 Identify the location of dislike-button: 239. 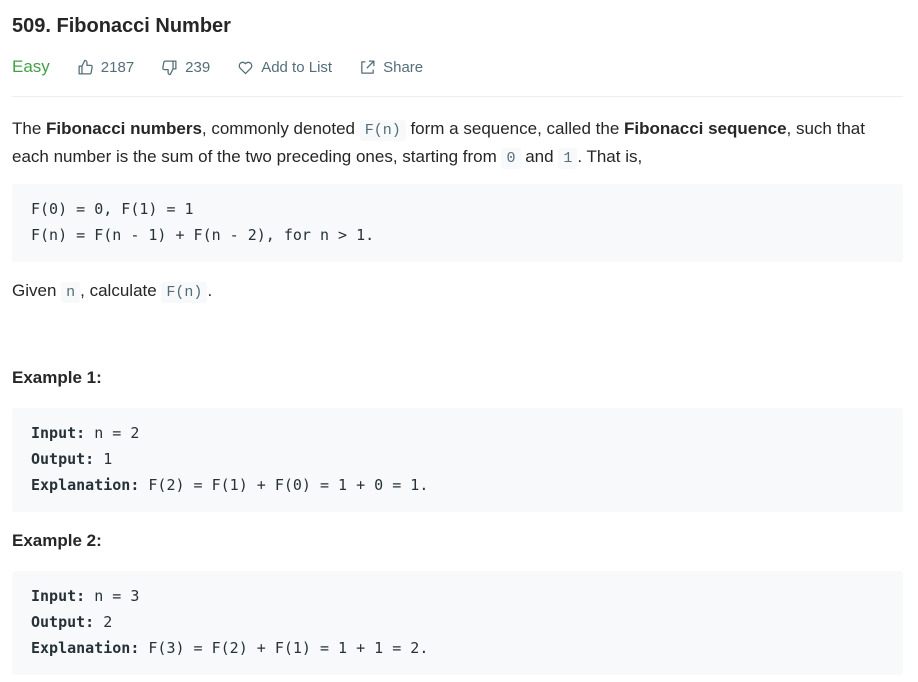
(185, 67).